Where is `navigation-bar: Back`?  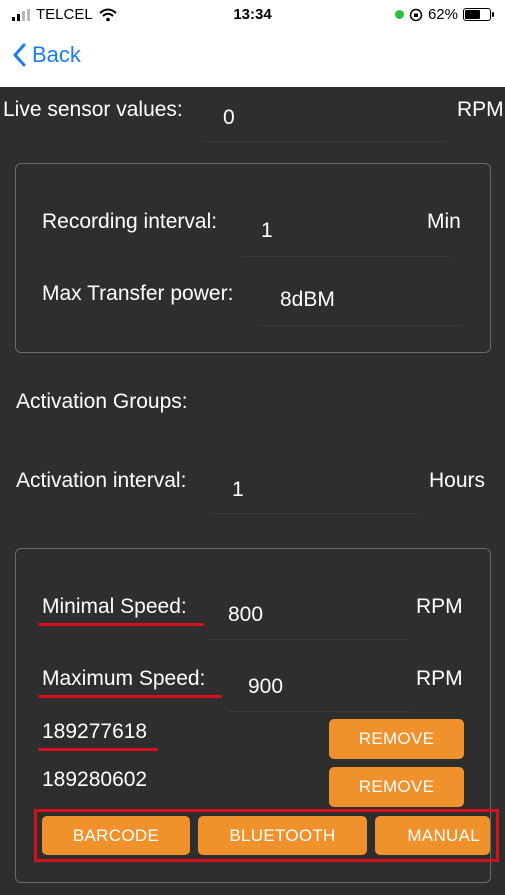 navigation-bar: Back is located at coordinates (252, 59).